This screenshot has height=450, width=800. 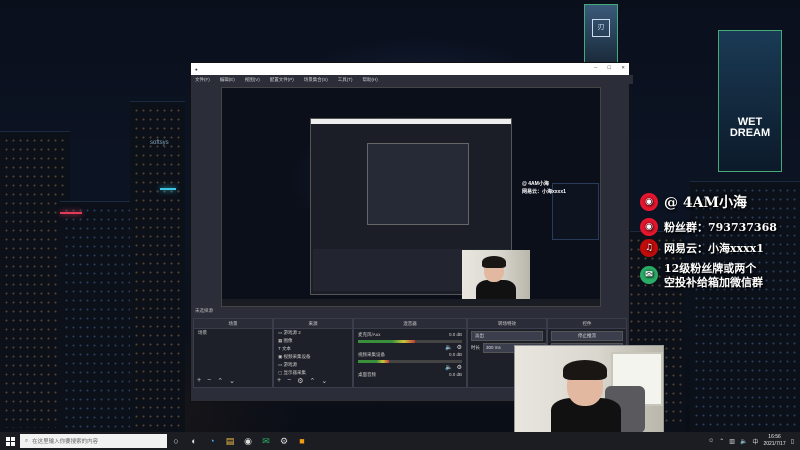 What do you see at coordinates (589, 389) in the screenshot?
I see `webcam-feed` at bounding box center [589, 389].